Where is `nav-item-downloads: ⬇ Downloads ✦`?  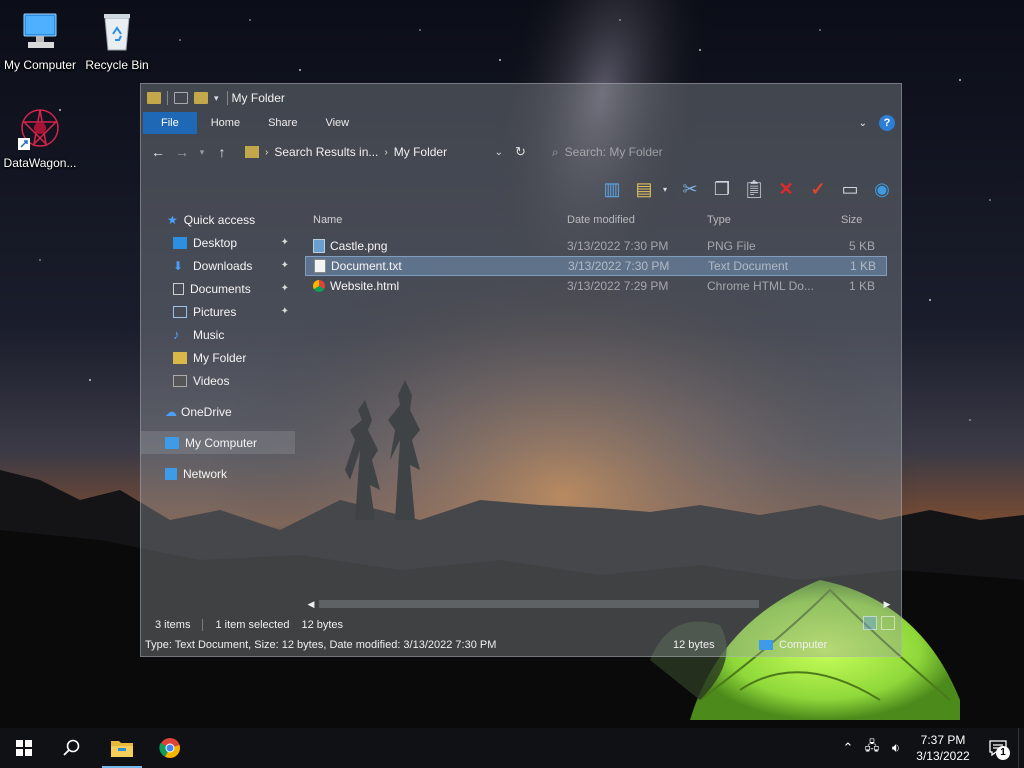
nav-item-downloads: ⬇ Downloads ✦ is located at coordinates (218, 265).